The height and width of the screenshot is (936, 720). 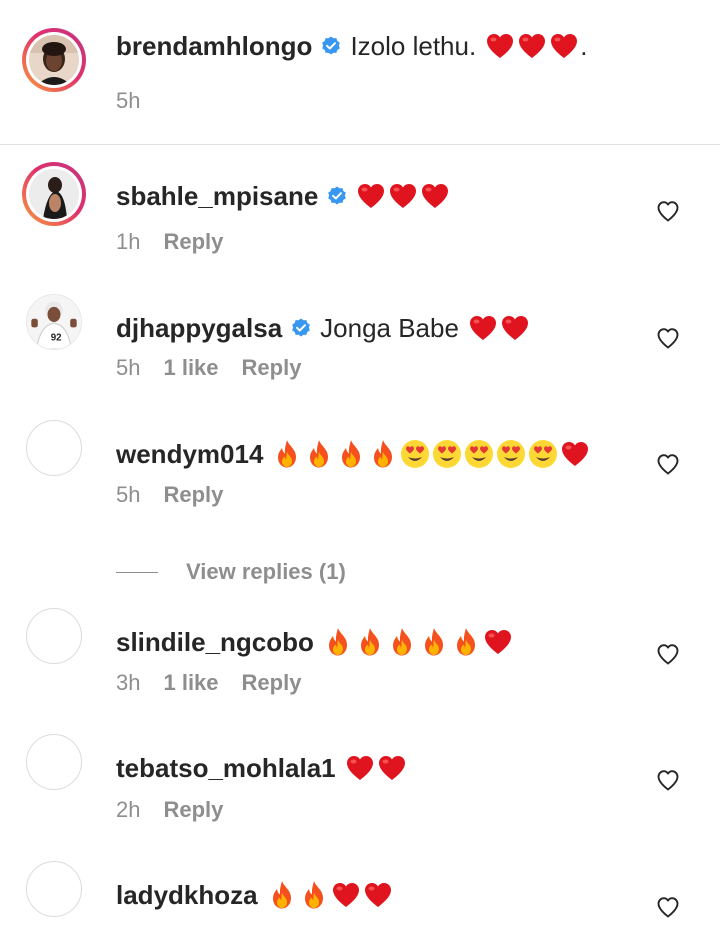 What do you see at coordinates (389, 327) in the screenshot?
I see `comment-text: Jonga Babe` at bounding box center [389, 327].